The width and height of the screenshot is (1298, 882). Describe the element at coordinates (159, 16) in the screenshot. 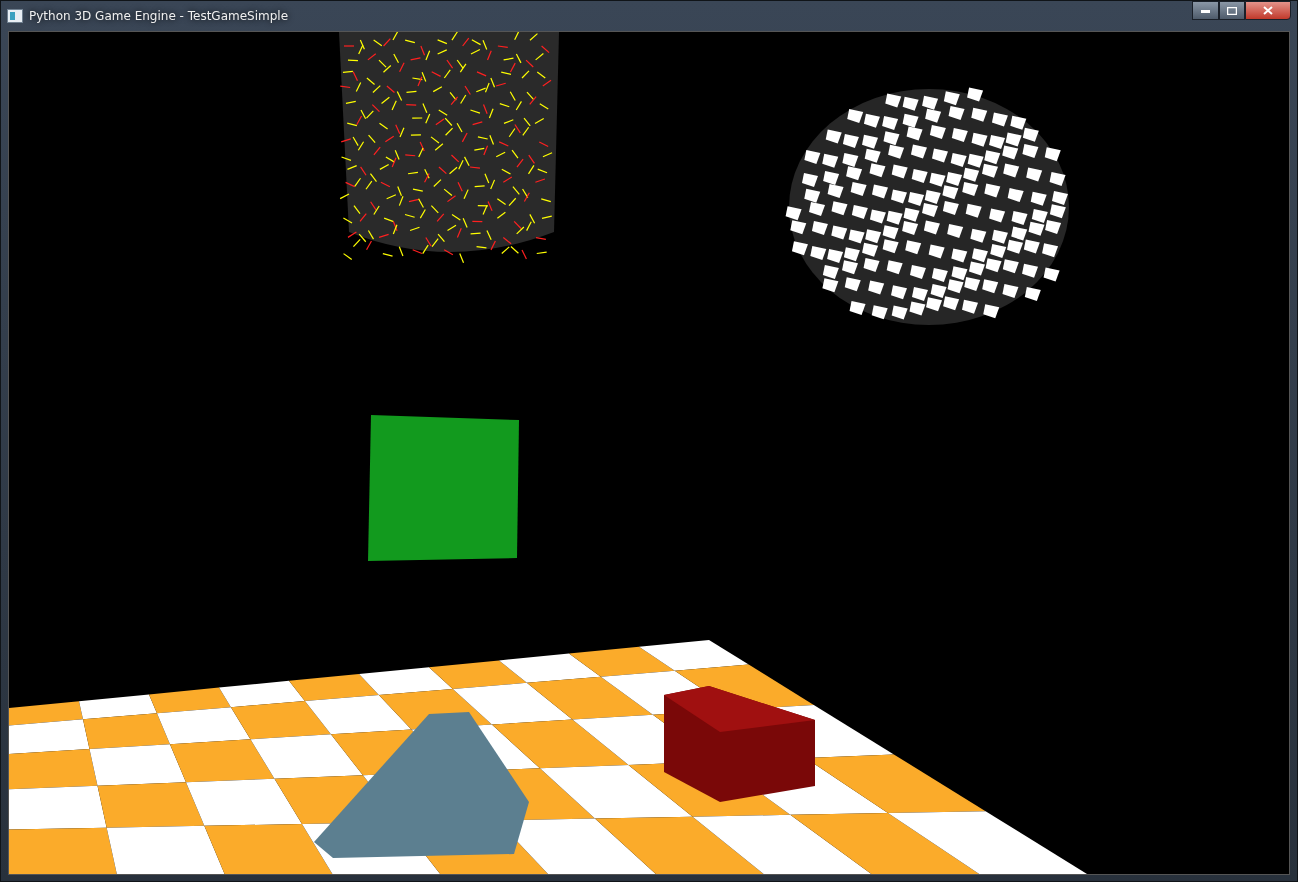

I see `window-title: Python 3D Game Engine - TestGameSimple` at that location.